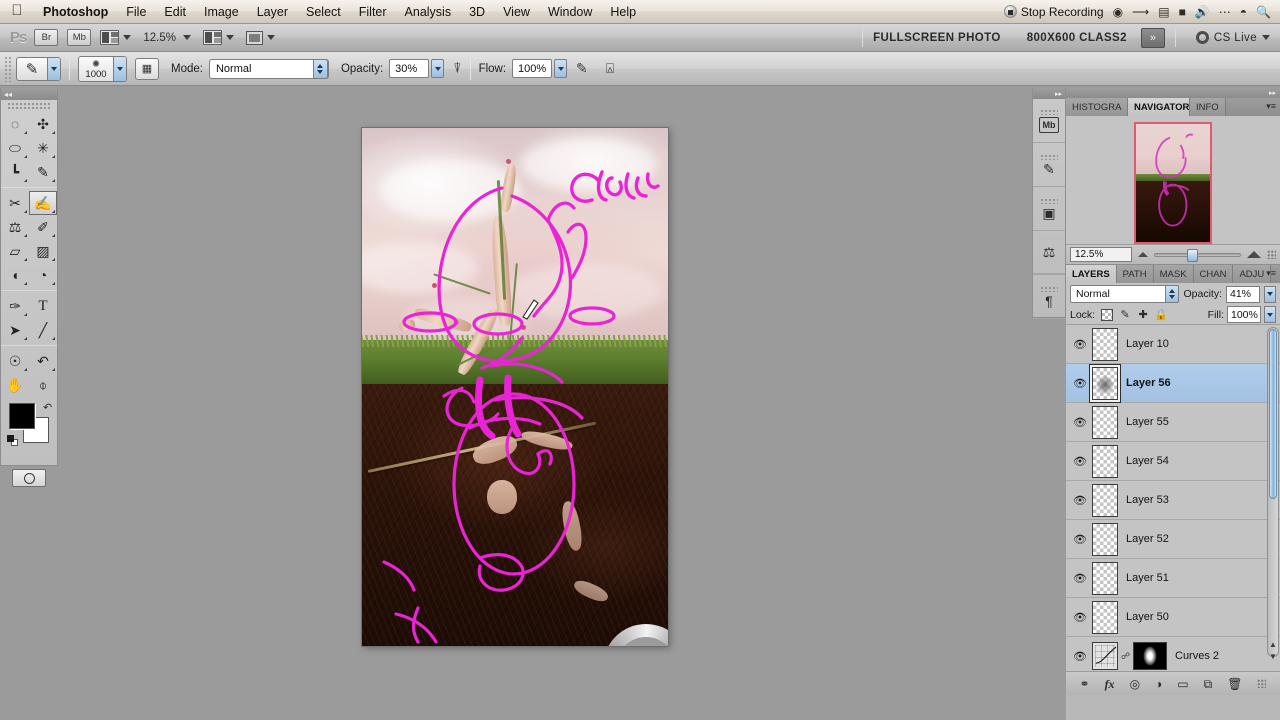 This screenshot has width=1280, height=720. I want to click on bluetooth-icon: ⋯, so click(1225, 12).